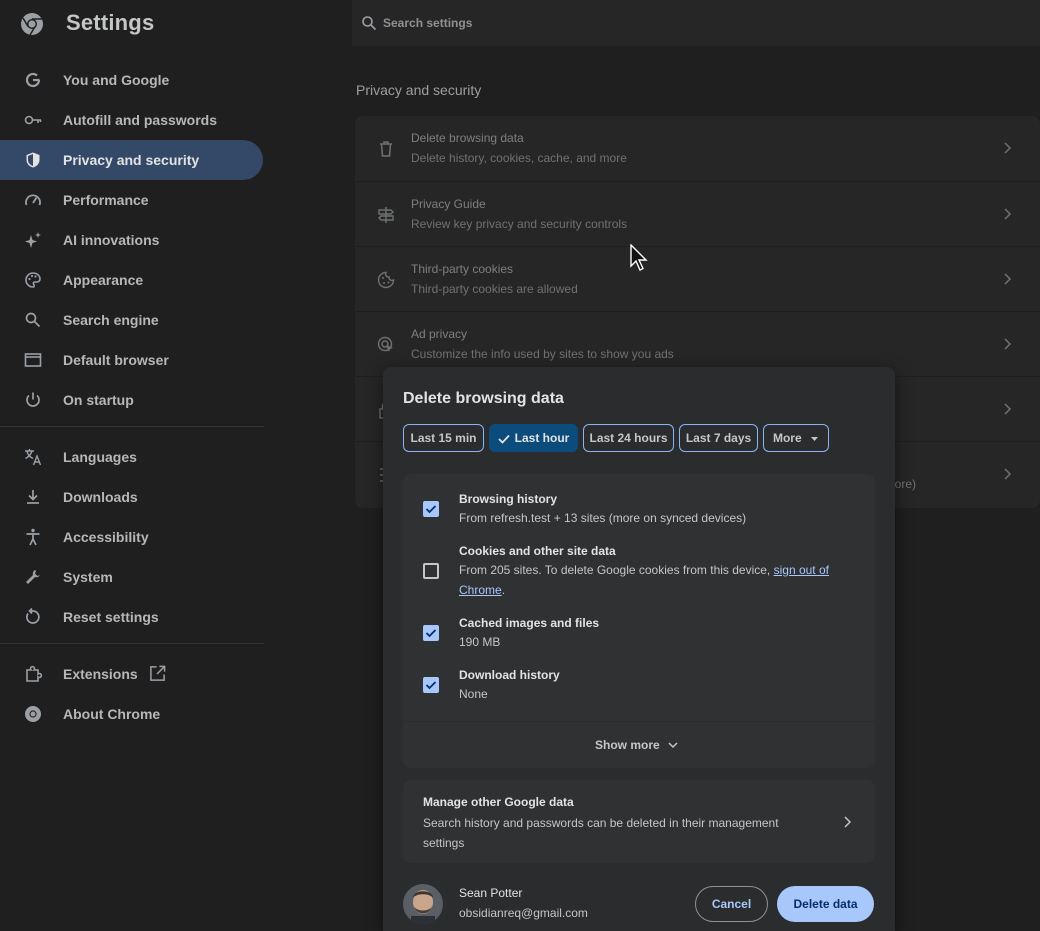 The height and width of the screenshot is (931, 1040). What do you see at coordinates (483, 398) in the screenshot?
I see `dialog-title: Delete browsing data` at bounding box center [483, 398].